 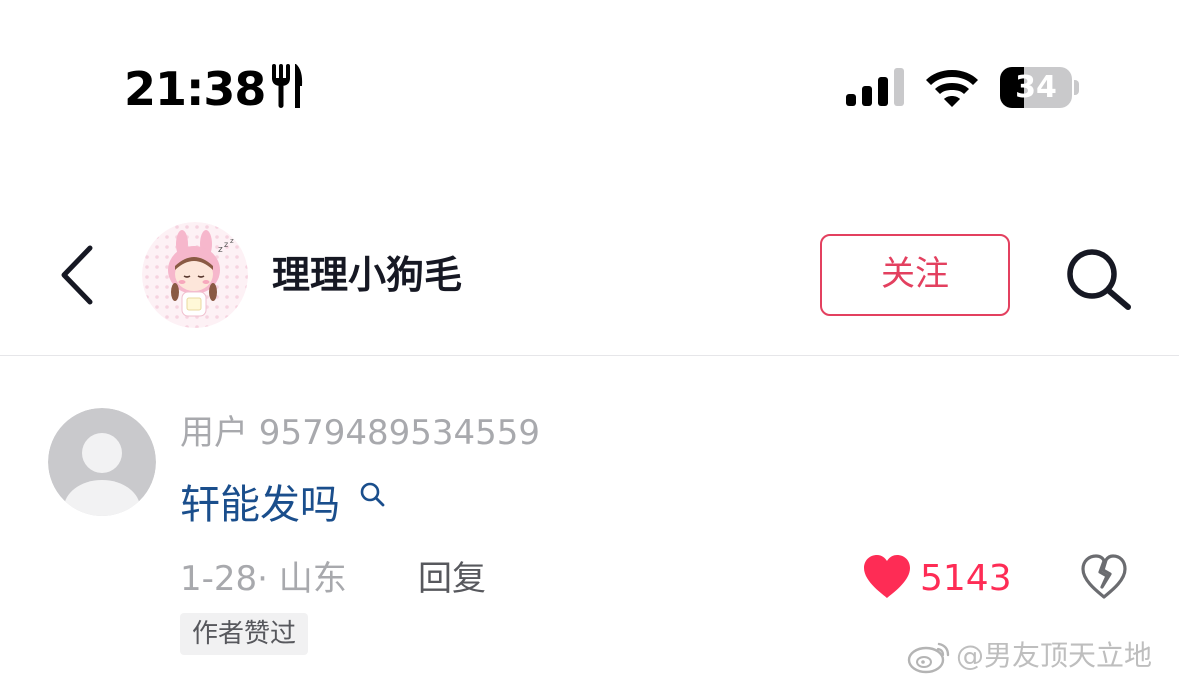 What do you see at coordinates (952, 88) in the screenshot?
I see `wifi-icon` at bounding box center [952, 88].